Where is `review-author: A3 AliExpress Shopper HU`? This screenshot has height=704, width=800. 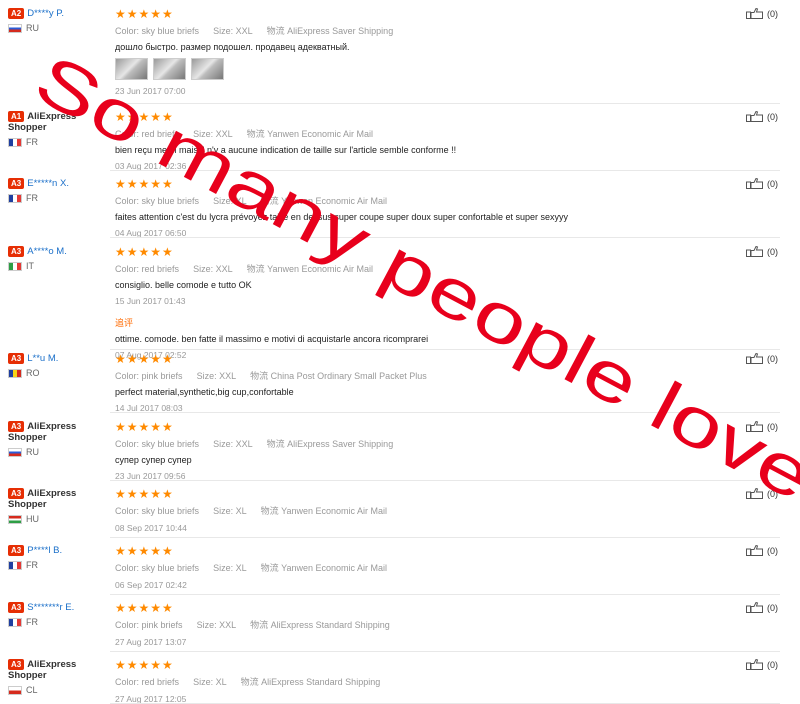
review-author: A3 AliExpress Shopper HU is located at coordinates (58, 506).